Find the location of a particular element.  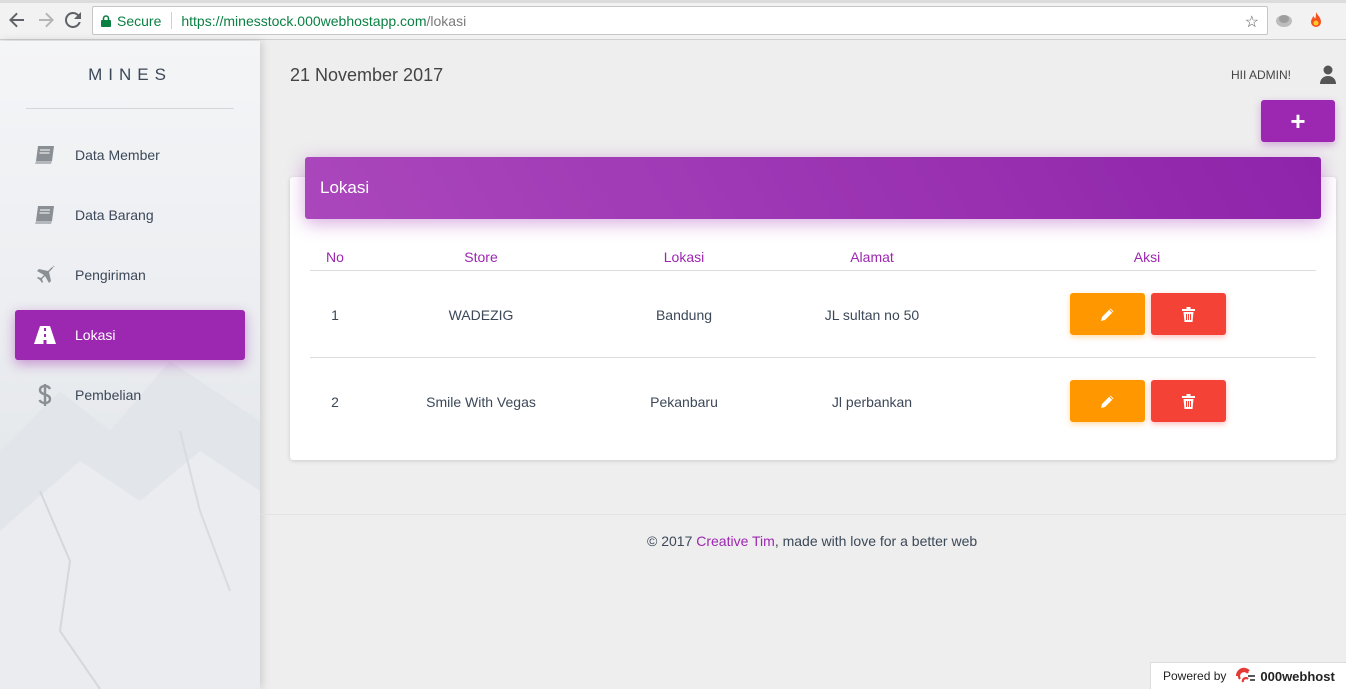

table-header-divider is located at coordinates (813, 270).